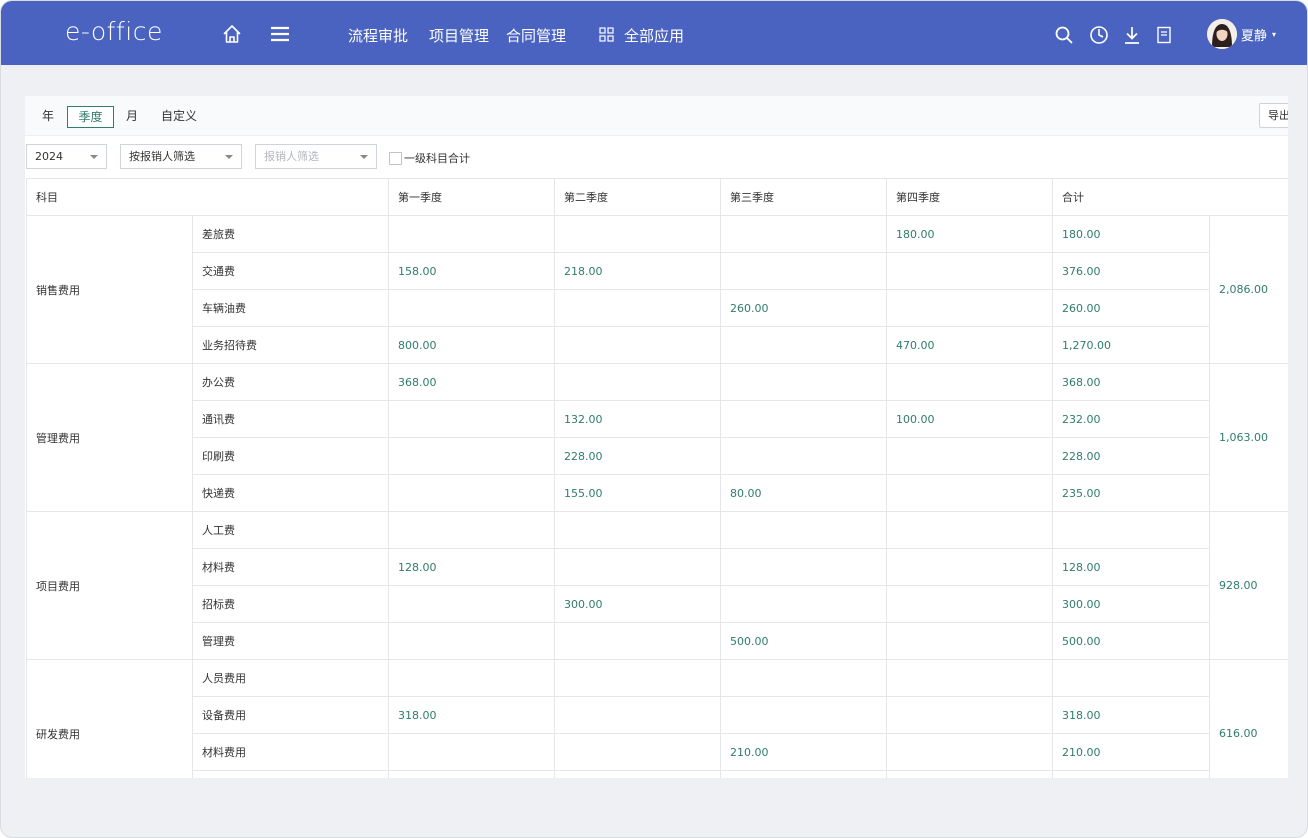  What do you see at coordinates (803, 493) in the screenshot?
I see `q3-value-cell: 80.00` at bounding box center [803, 493].